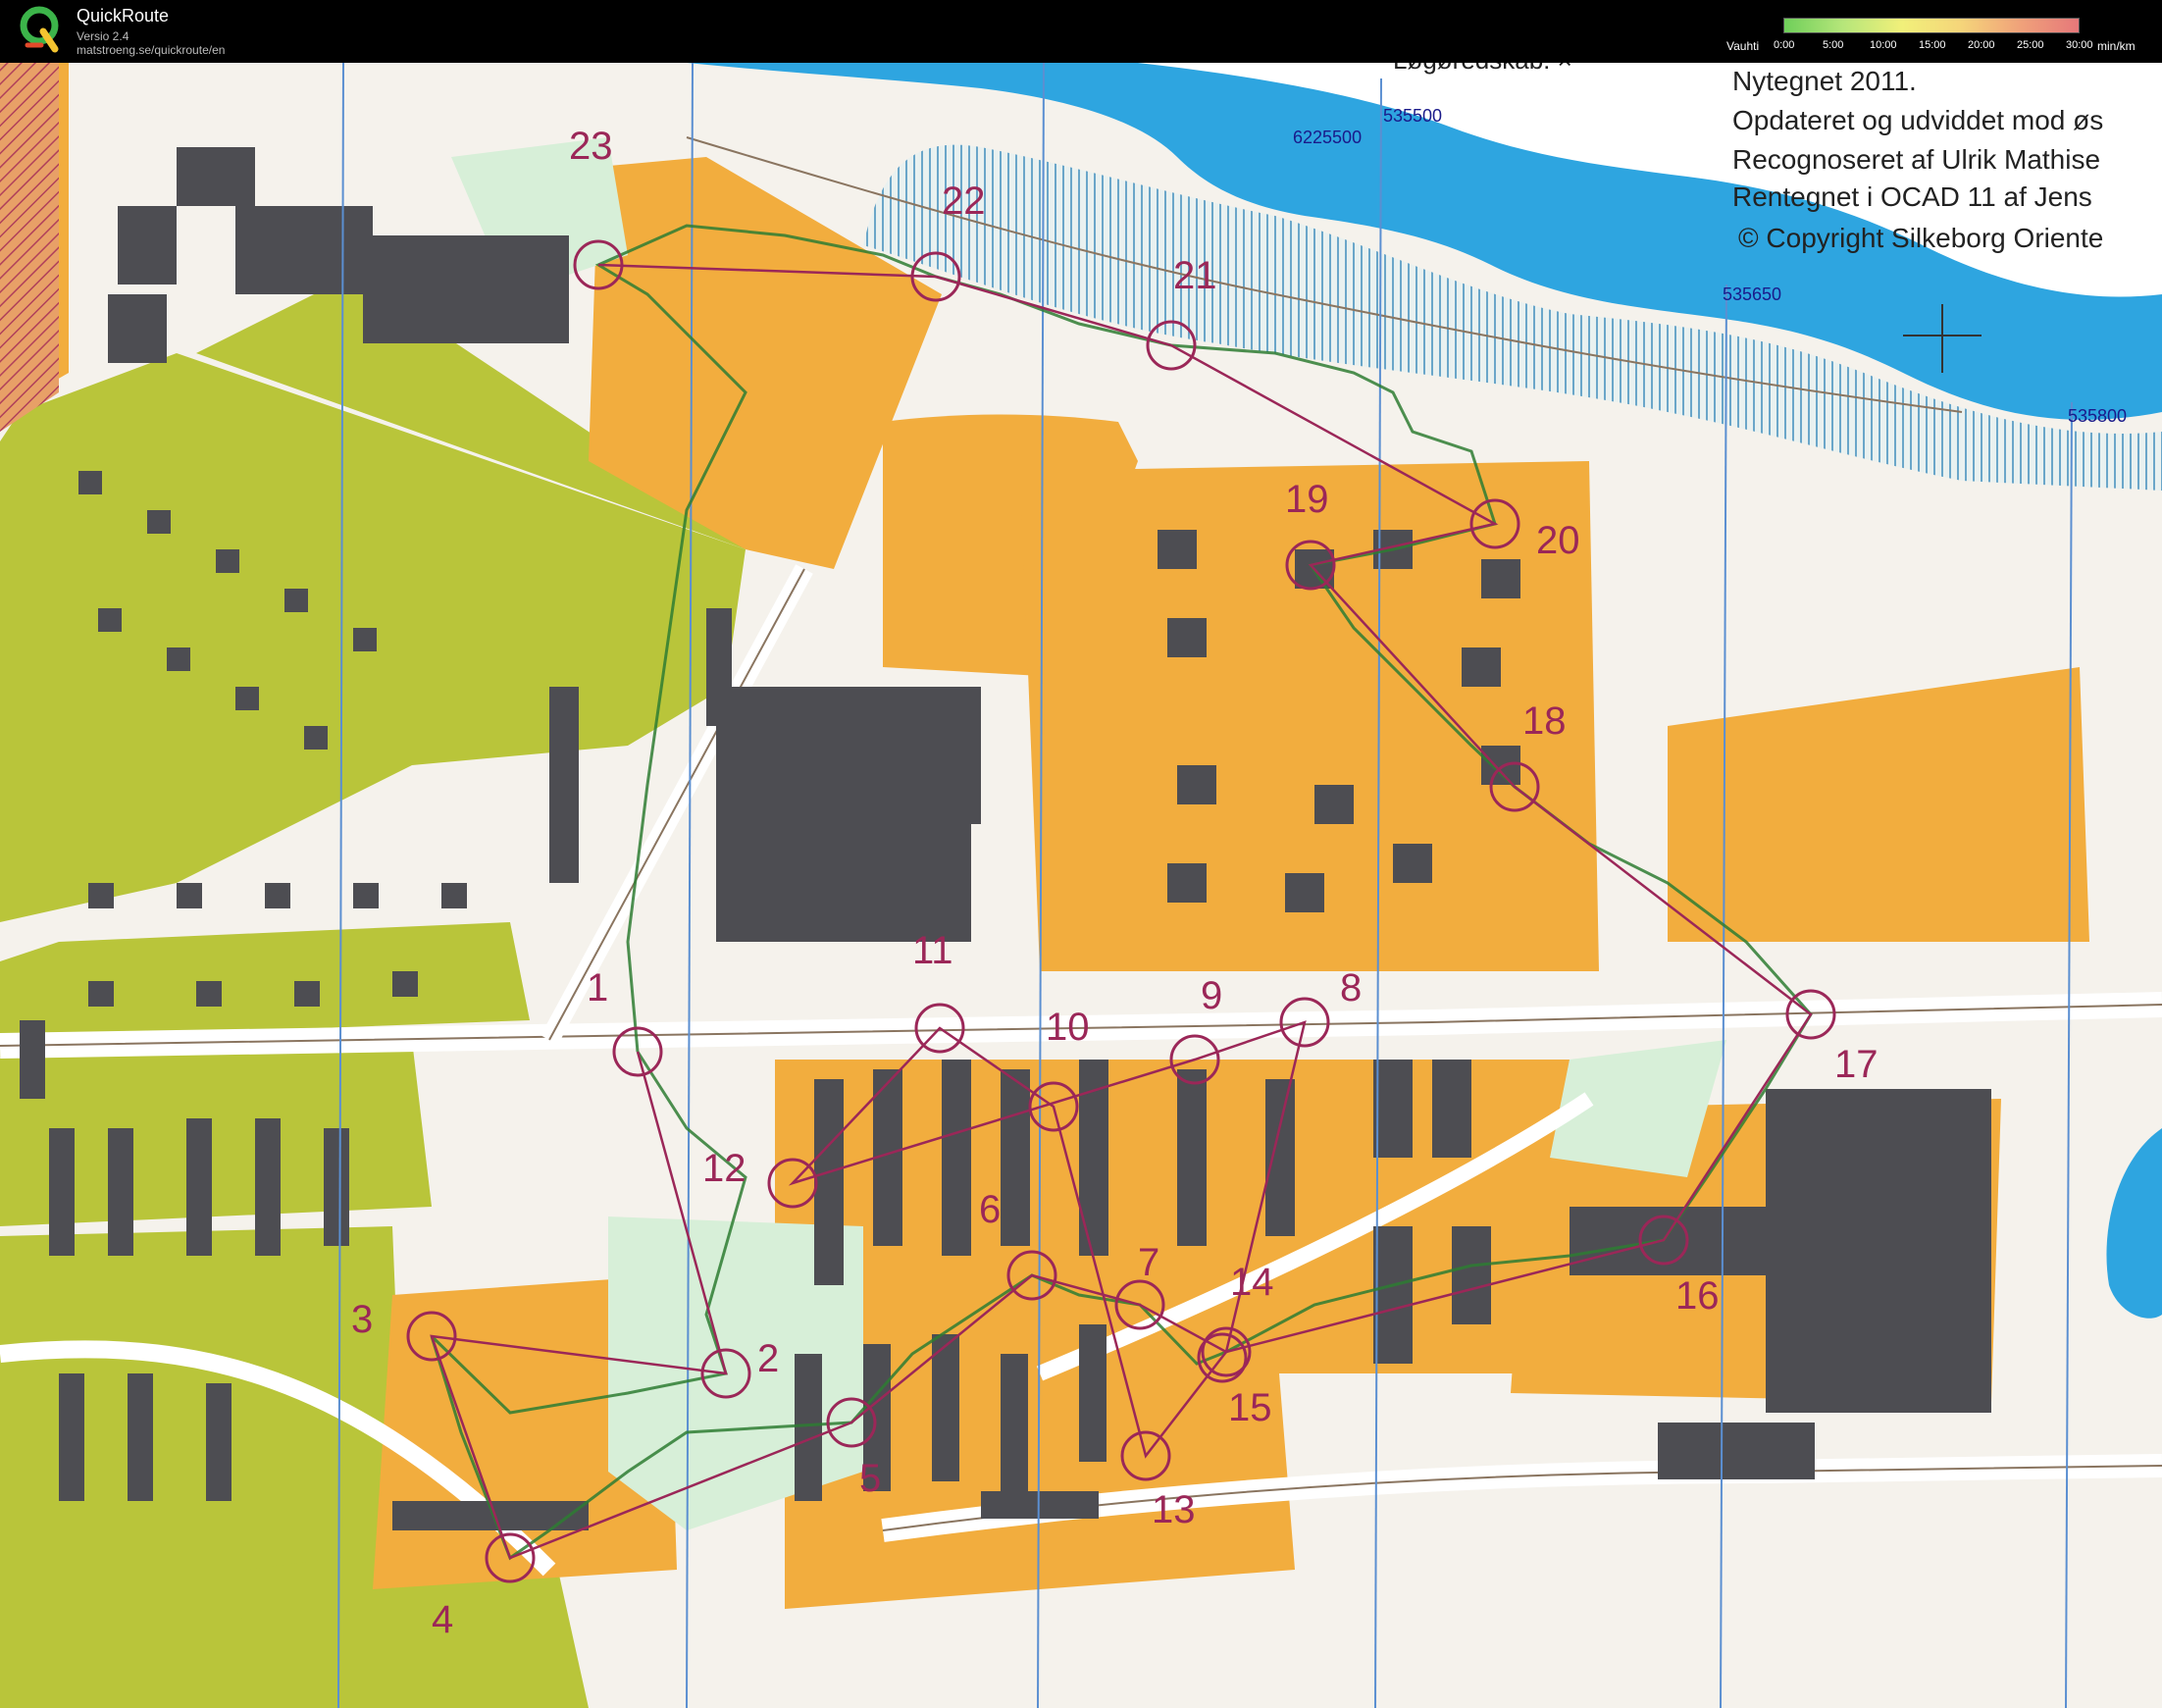  What do you see at coordinates (1558, 541) in the screenshot?
I see `control-number-20: 20` at bounding box center [1558, 541].